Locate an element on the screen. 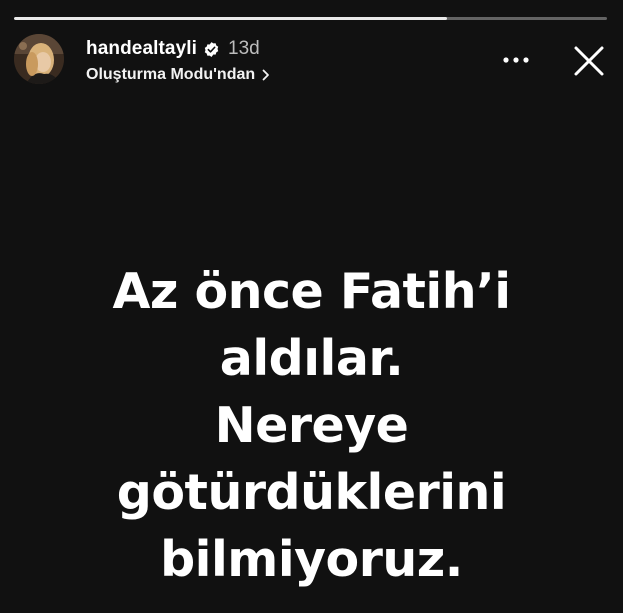 The width and height of the screenshot is (623, 613). story-text-line: bilmiyoruz. is located at coordinates (311, 559).